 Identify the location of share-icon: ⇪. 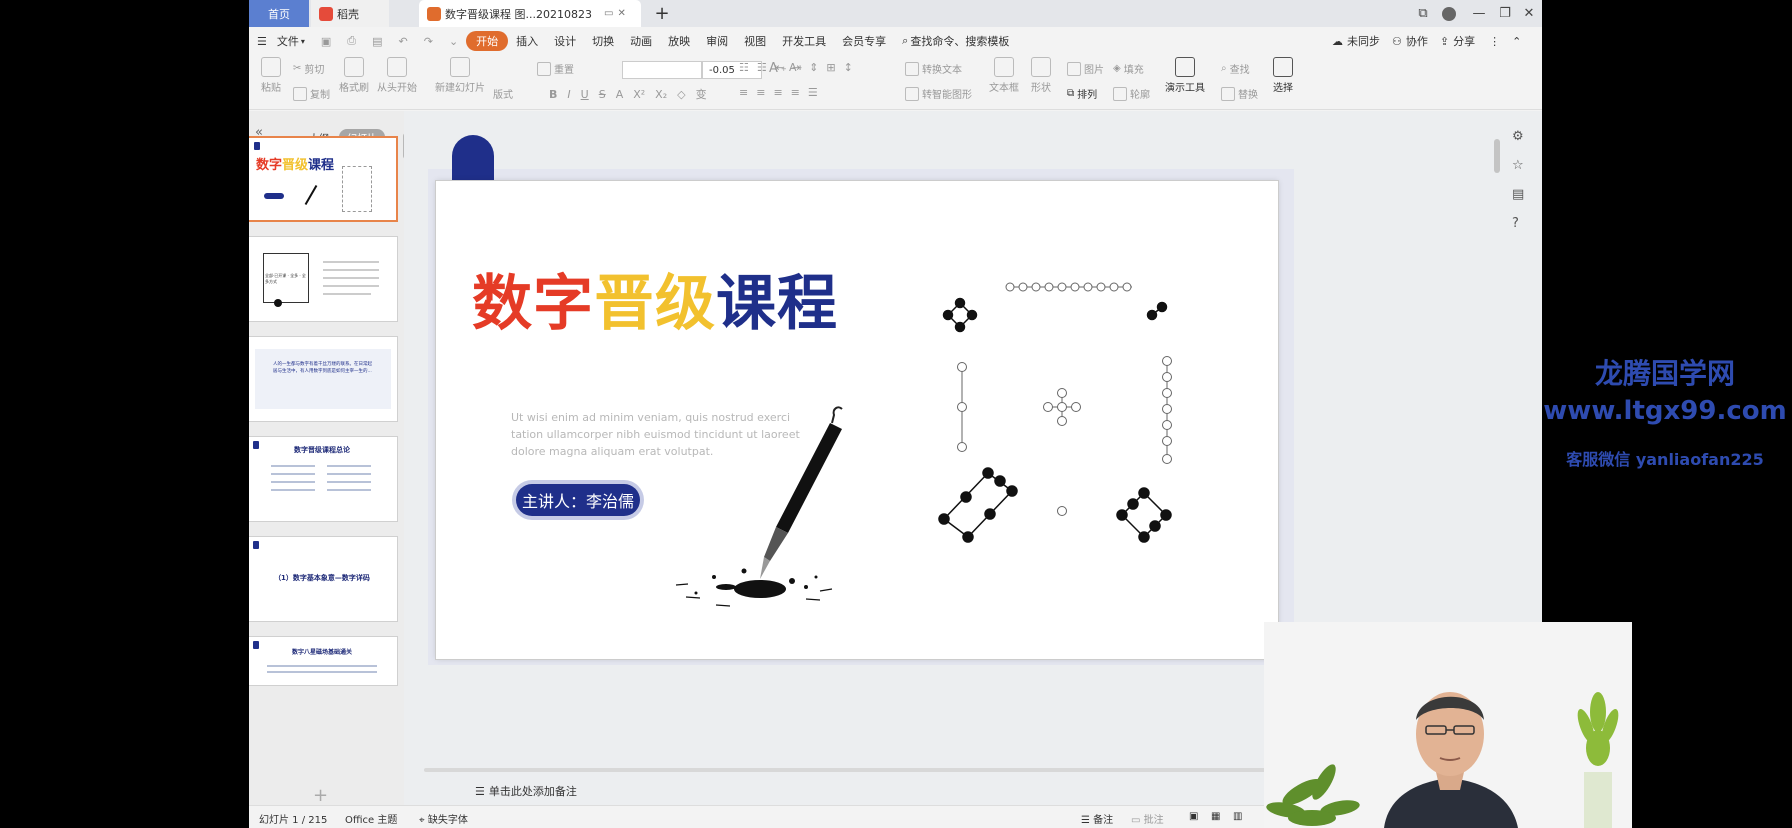
(1444, 41).